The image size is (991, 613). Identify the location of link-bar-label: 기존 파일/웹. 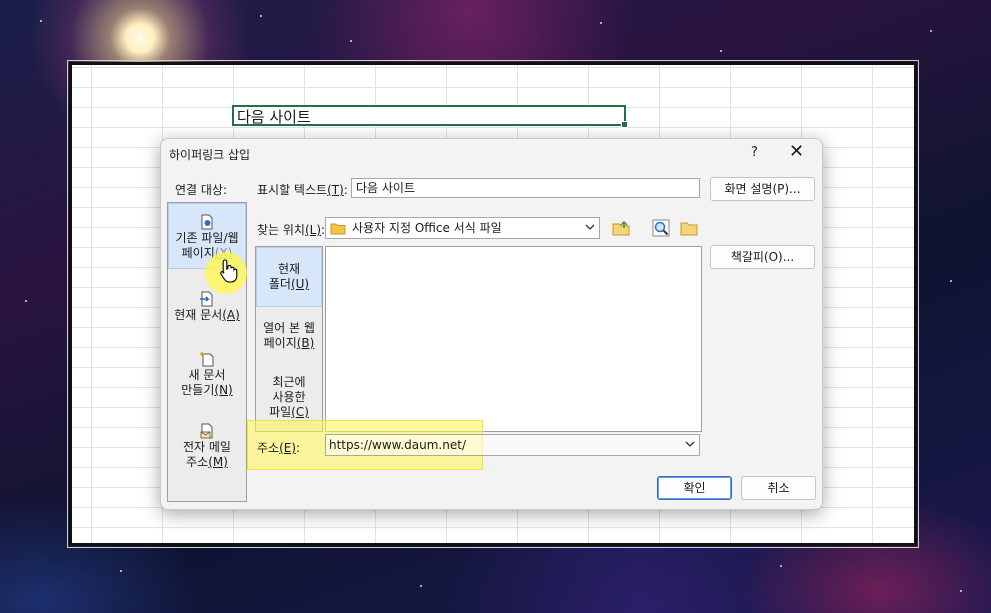
(207, 238).